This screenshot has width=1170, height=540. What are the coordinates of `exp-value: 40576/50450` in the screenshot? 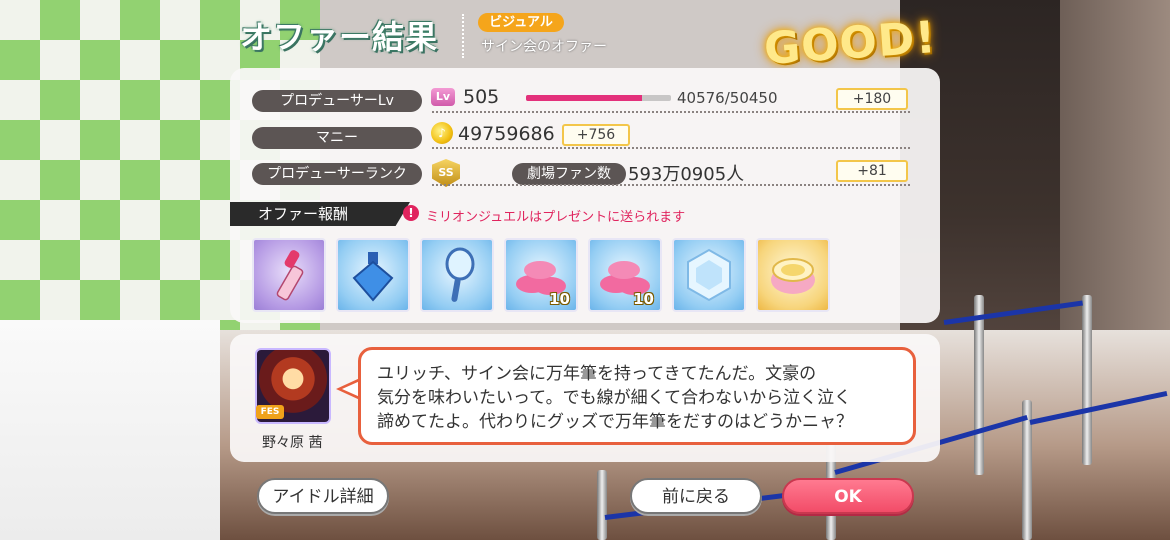 It's located at (727, 98).